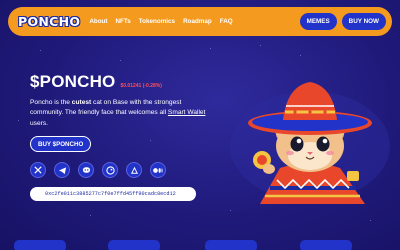  I want to click on token-price: $0.01241 (-0.28%), so click(141, 86).